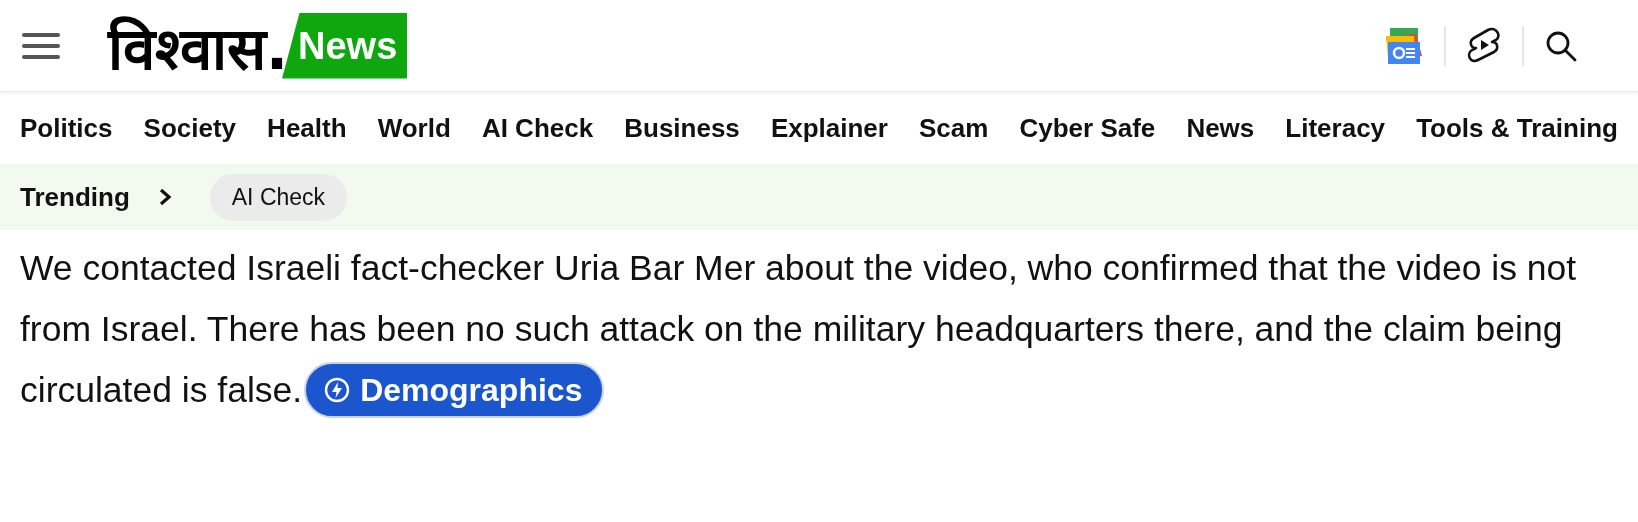 This screenshot has height=522, width=1638. Describe the element at coordinates (414, 128) in the screenshot. I see `nav-link: World` at that location.